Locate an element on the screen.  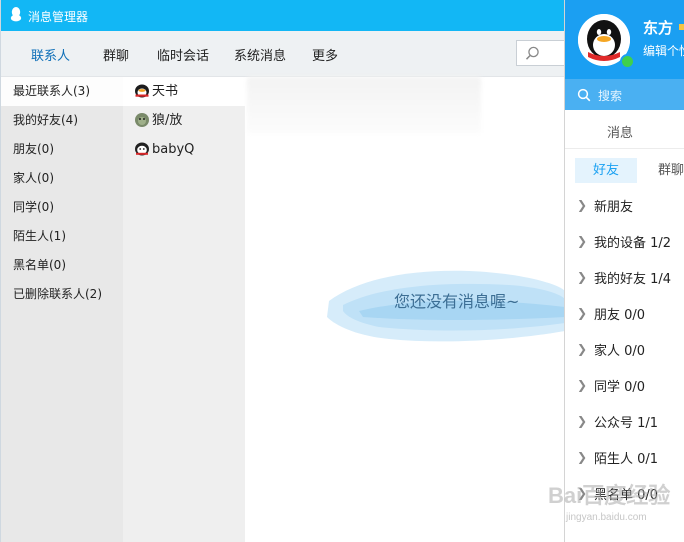
nav-bar: 联系人 群聊 临时会话 系统消息 更多 is located at coordinates (286, 54).